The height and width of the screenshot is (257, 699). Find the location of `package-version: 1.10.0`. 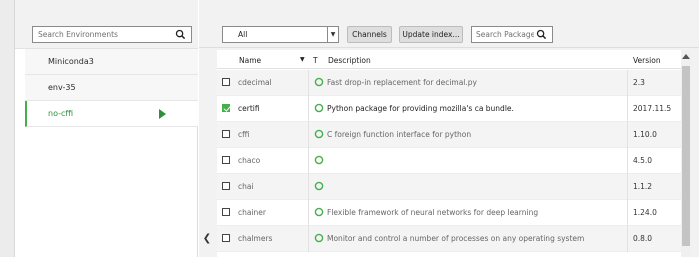

package-version: 1.10.0 is located at coordinates (645, 134).